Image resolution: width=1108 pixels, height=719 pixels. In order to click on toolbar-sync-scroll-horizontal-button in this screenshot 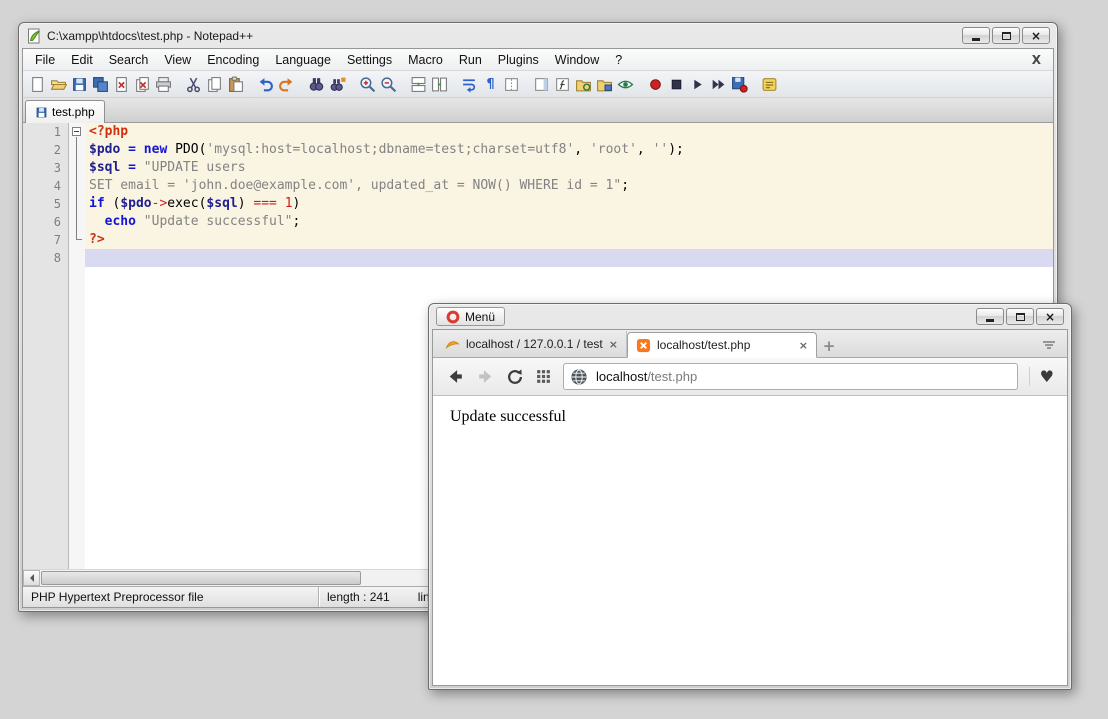, I will do `click(439, 84)`.